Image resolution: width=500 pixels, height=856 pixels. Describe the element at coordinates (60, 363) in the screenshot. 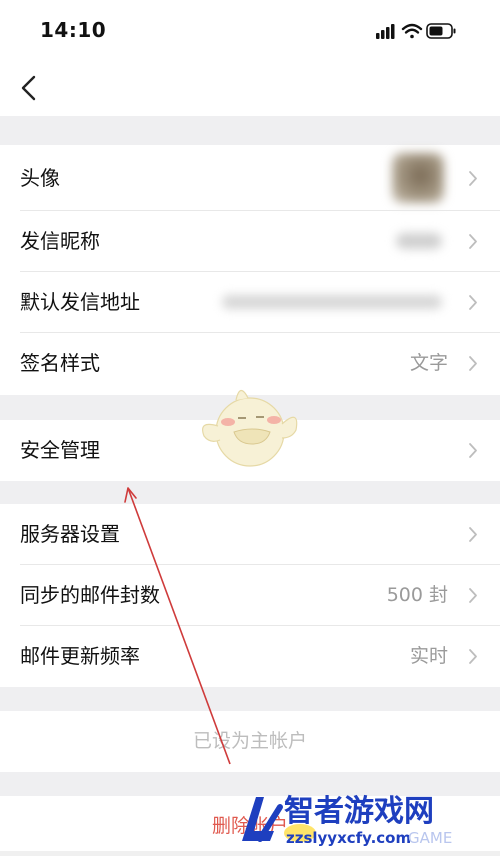

I see `signature-style-label: 签名样式` at that location.